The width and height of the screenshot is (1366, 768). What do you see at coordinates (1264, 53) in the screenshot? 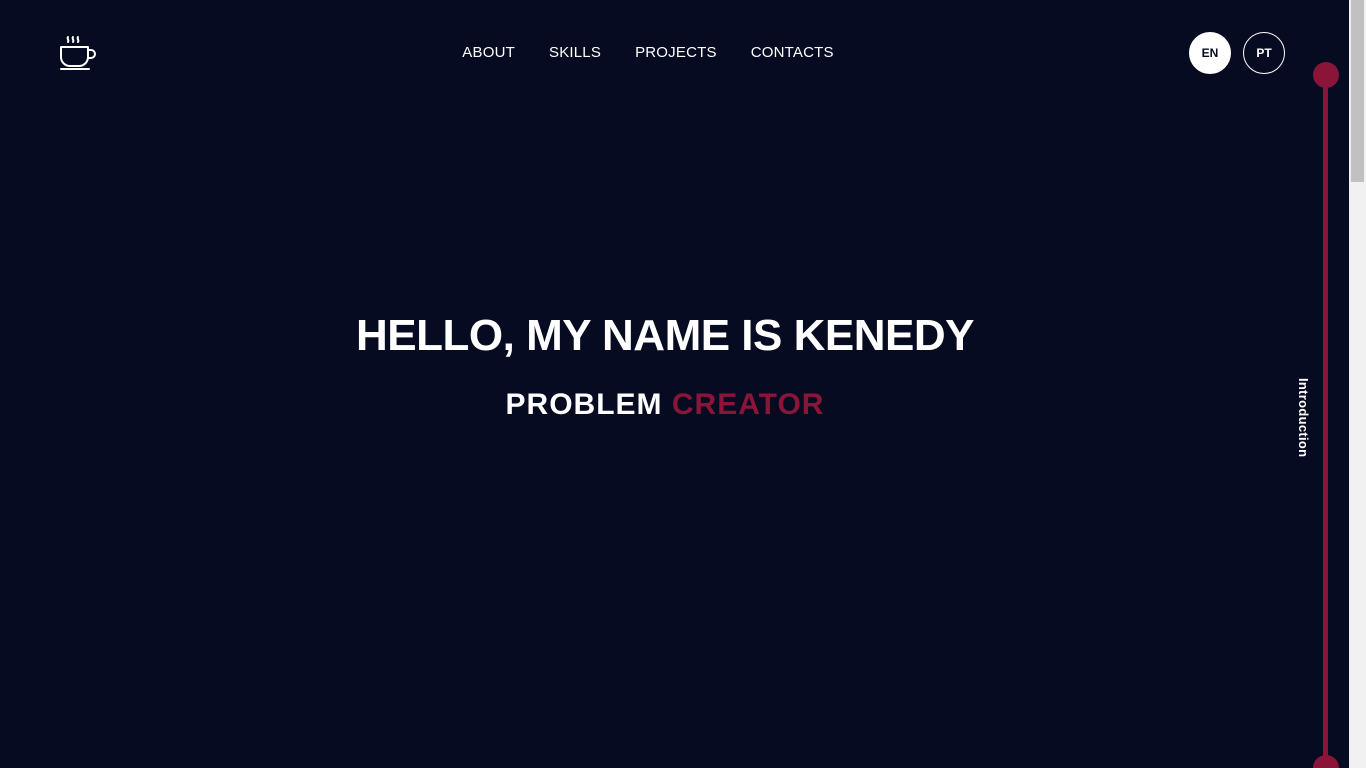
I see `lang-pt-button: PT` at bounding box center [1264, 53].